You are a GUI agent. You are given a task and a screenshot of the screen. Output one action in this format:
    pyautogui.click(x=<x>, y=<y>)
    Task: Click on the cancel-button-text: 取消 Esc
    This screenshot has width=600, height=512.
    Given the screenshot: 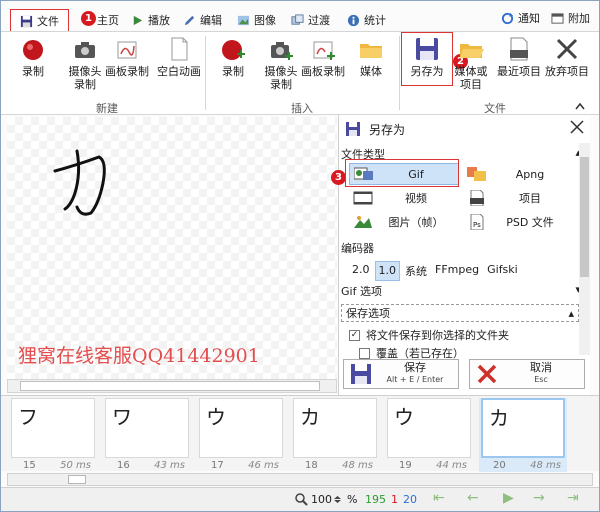 What is the action you would take?
    pyautogui.click(x=541, y=374)
    